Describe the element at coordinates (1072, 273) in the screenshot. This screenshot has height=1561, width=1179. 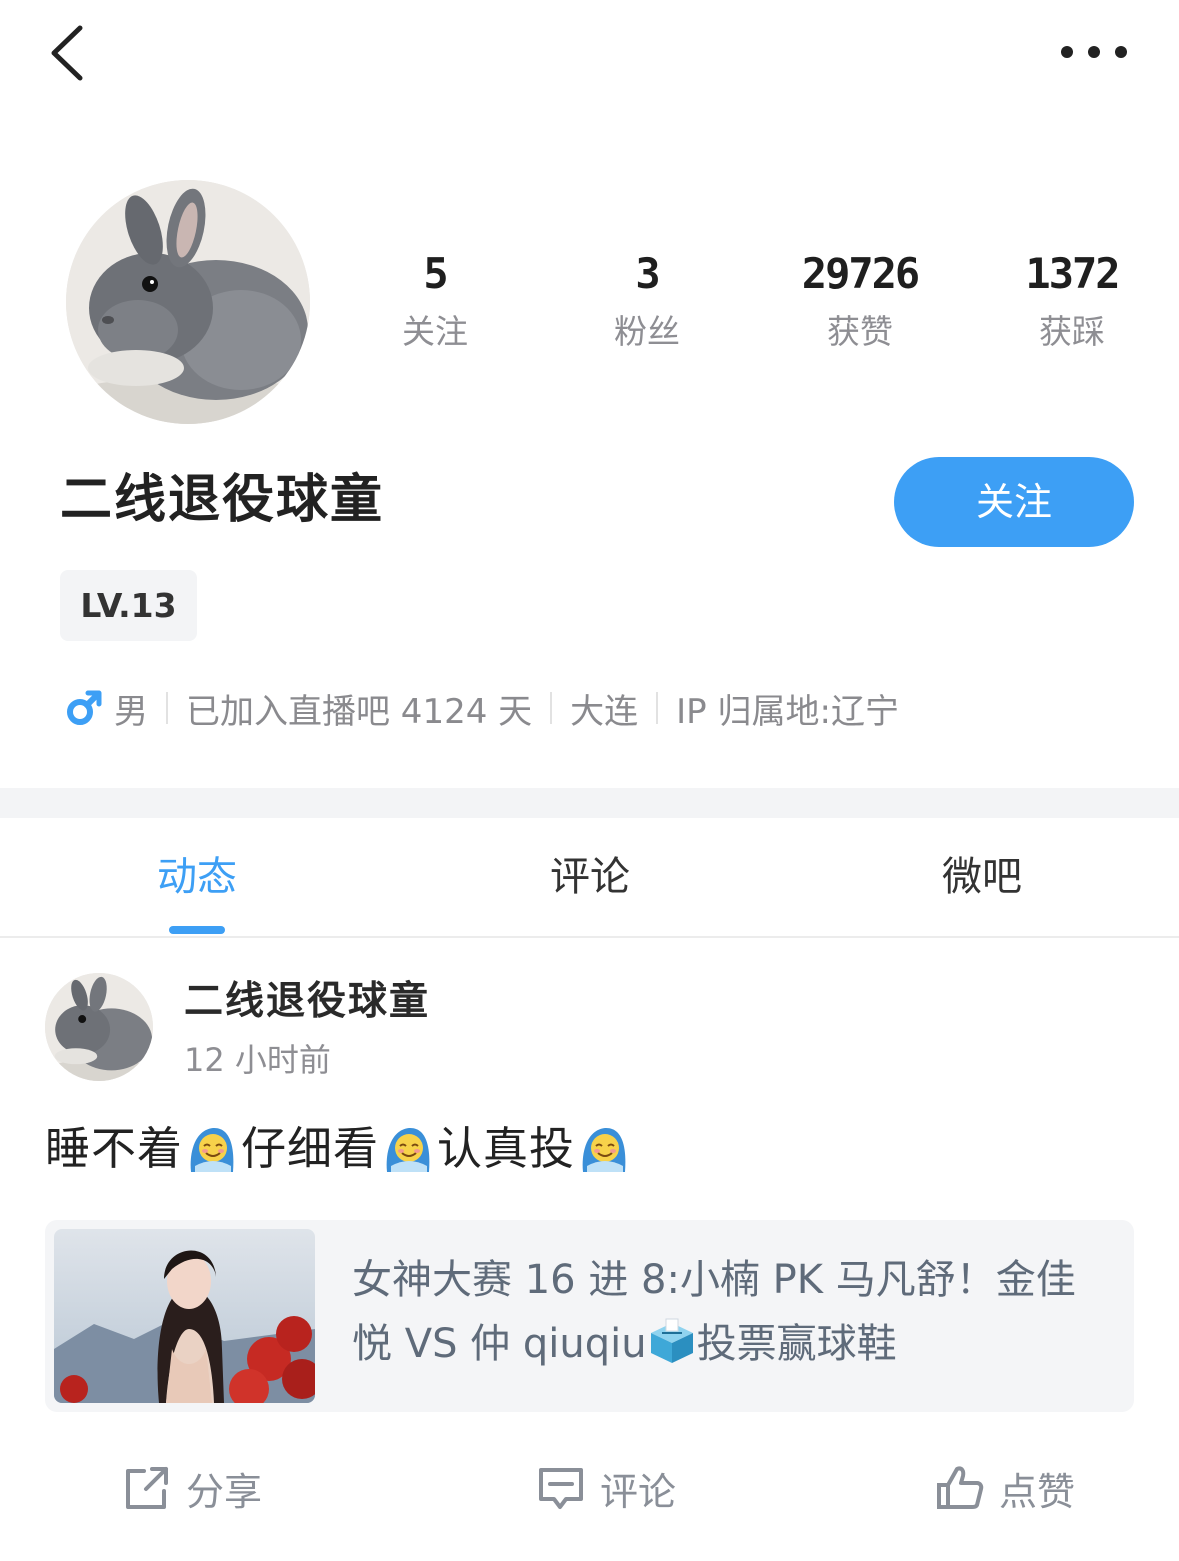
I see `stat-value: 1372` at that location.